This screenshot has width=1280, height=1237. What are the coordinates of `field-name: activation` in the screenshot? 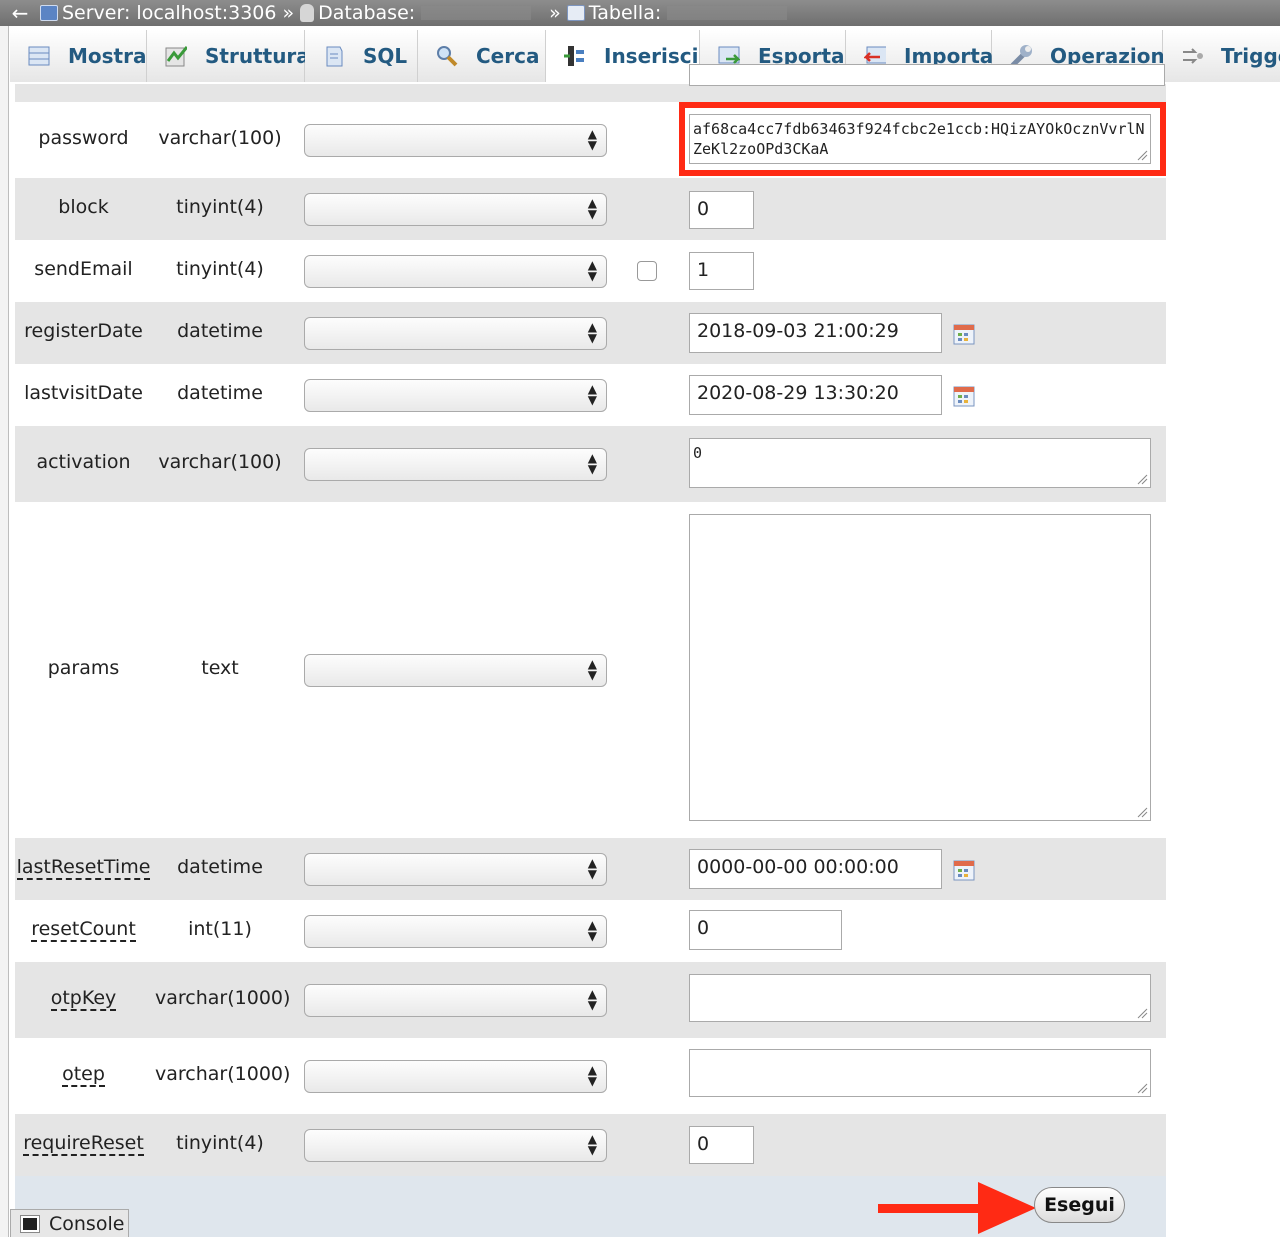 It's located at (83, 462).